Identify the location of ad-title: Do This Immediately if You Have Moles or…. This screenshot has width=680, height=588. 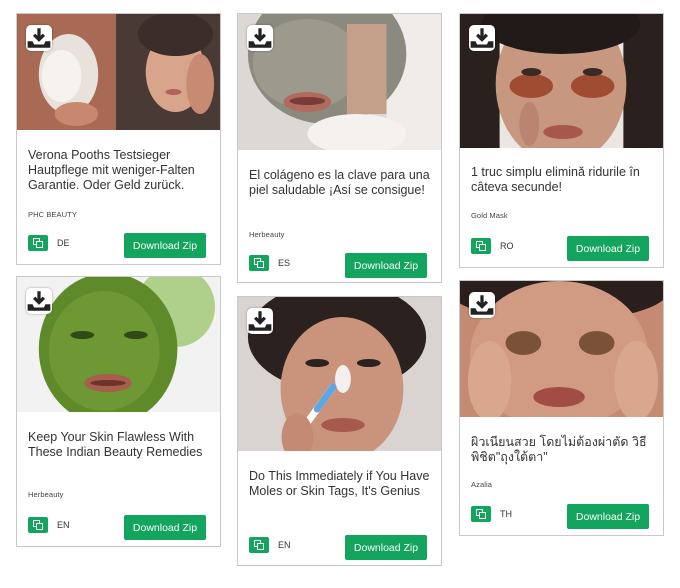
(340, 484).